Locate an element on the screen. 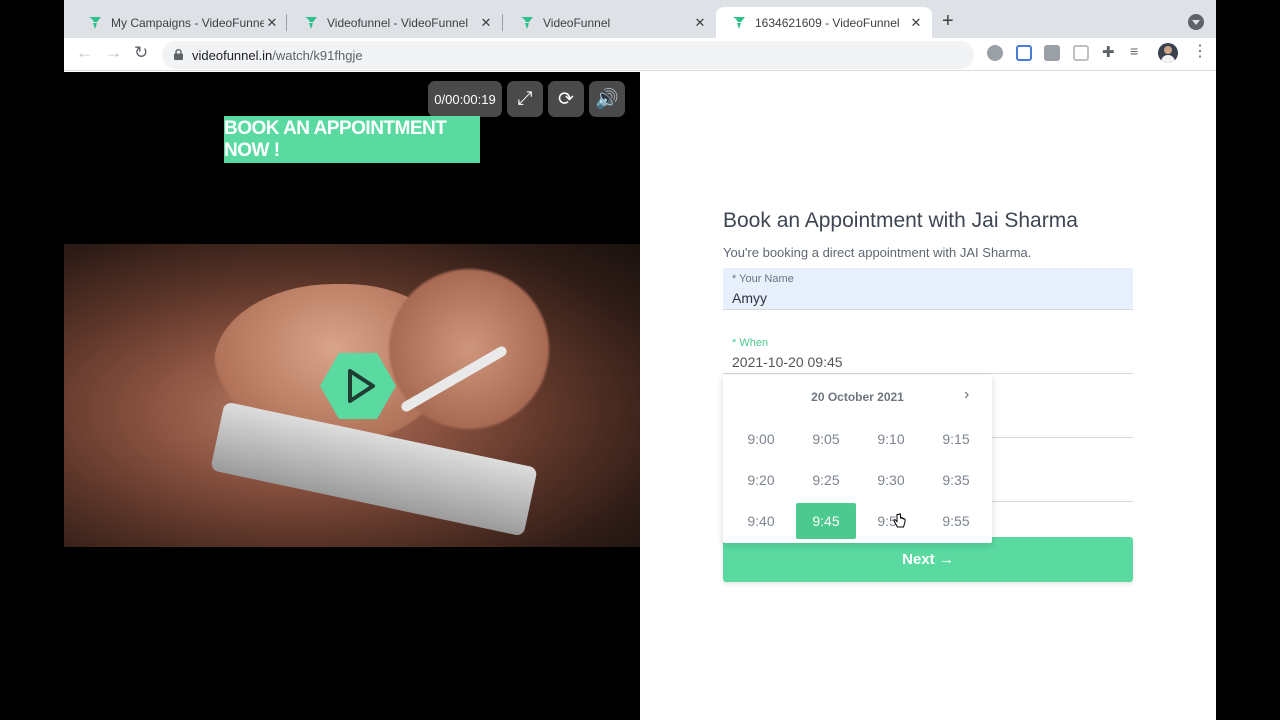 The image size is (1280, 720). profile-avatar is located at coordinates (1168, 53).